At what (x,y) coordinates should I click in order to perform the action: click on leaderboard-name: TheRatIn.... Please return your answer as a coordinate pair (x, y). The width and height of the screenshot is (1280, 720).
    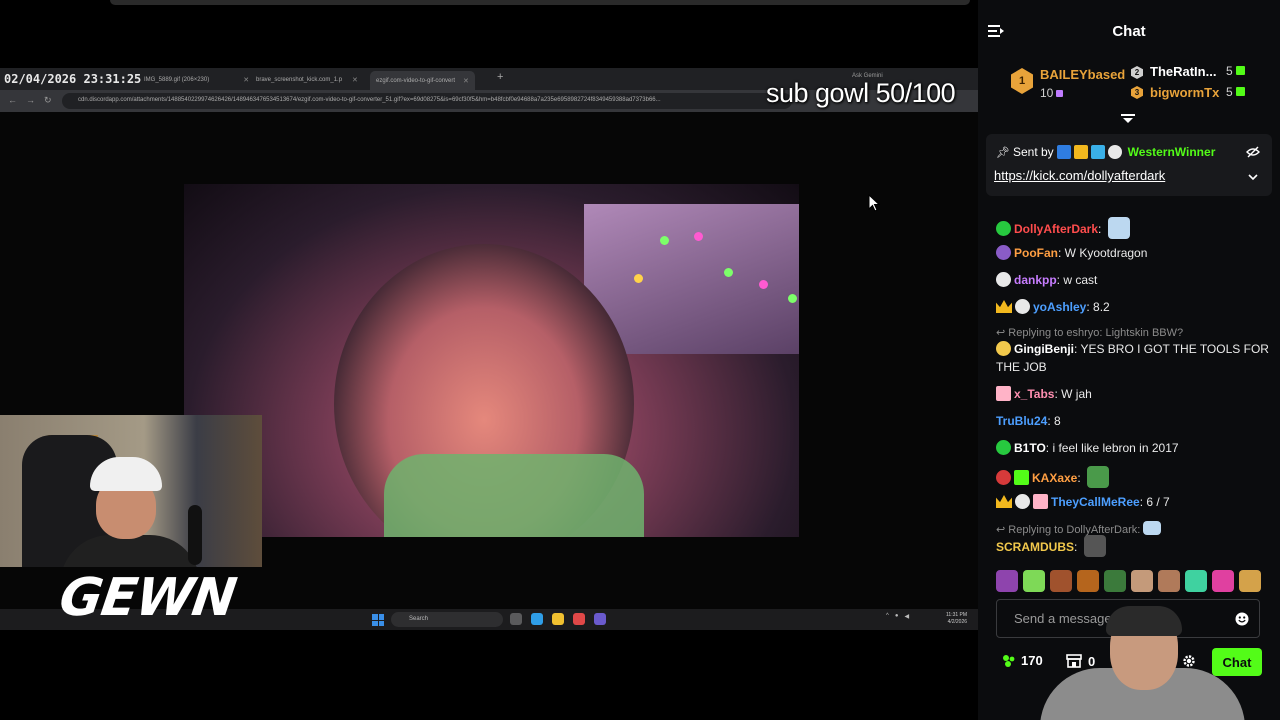
    Looking at the image, I should click on (1183, 71).